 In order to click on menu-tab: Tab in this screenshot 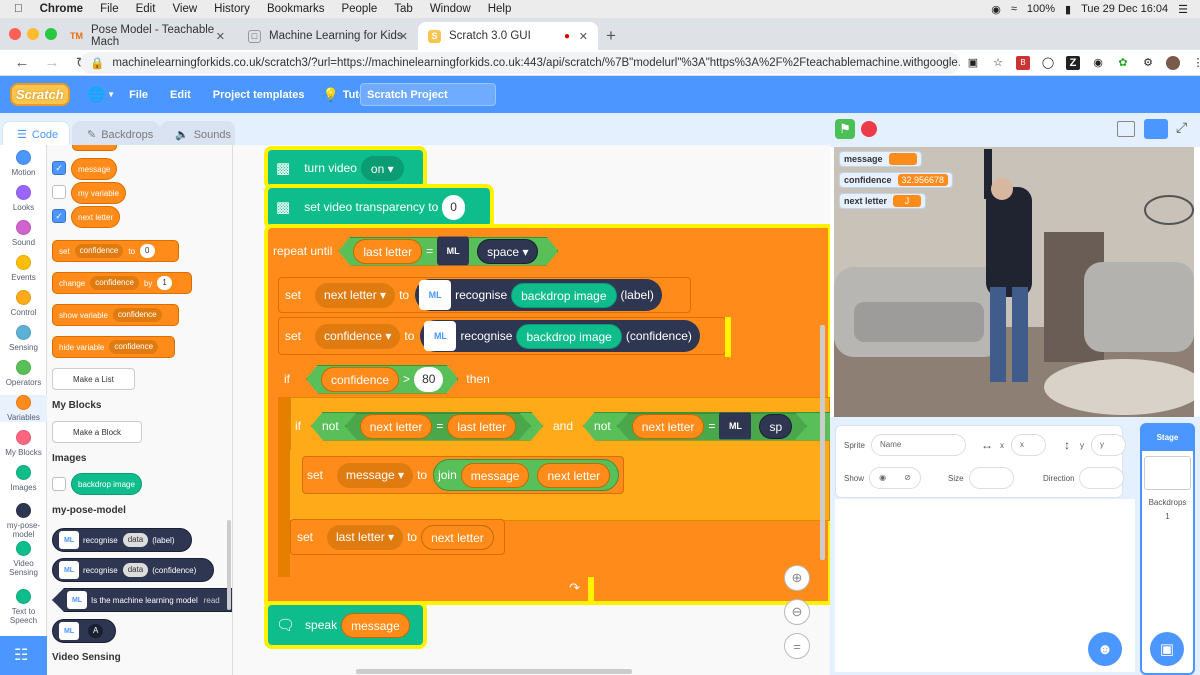, I will do `click(403, 9)`.